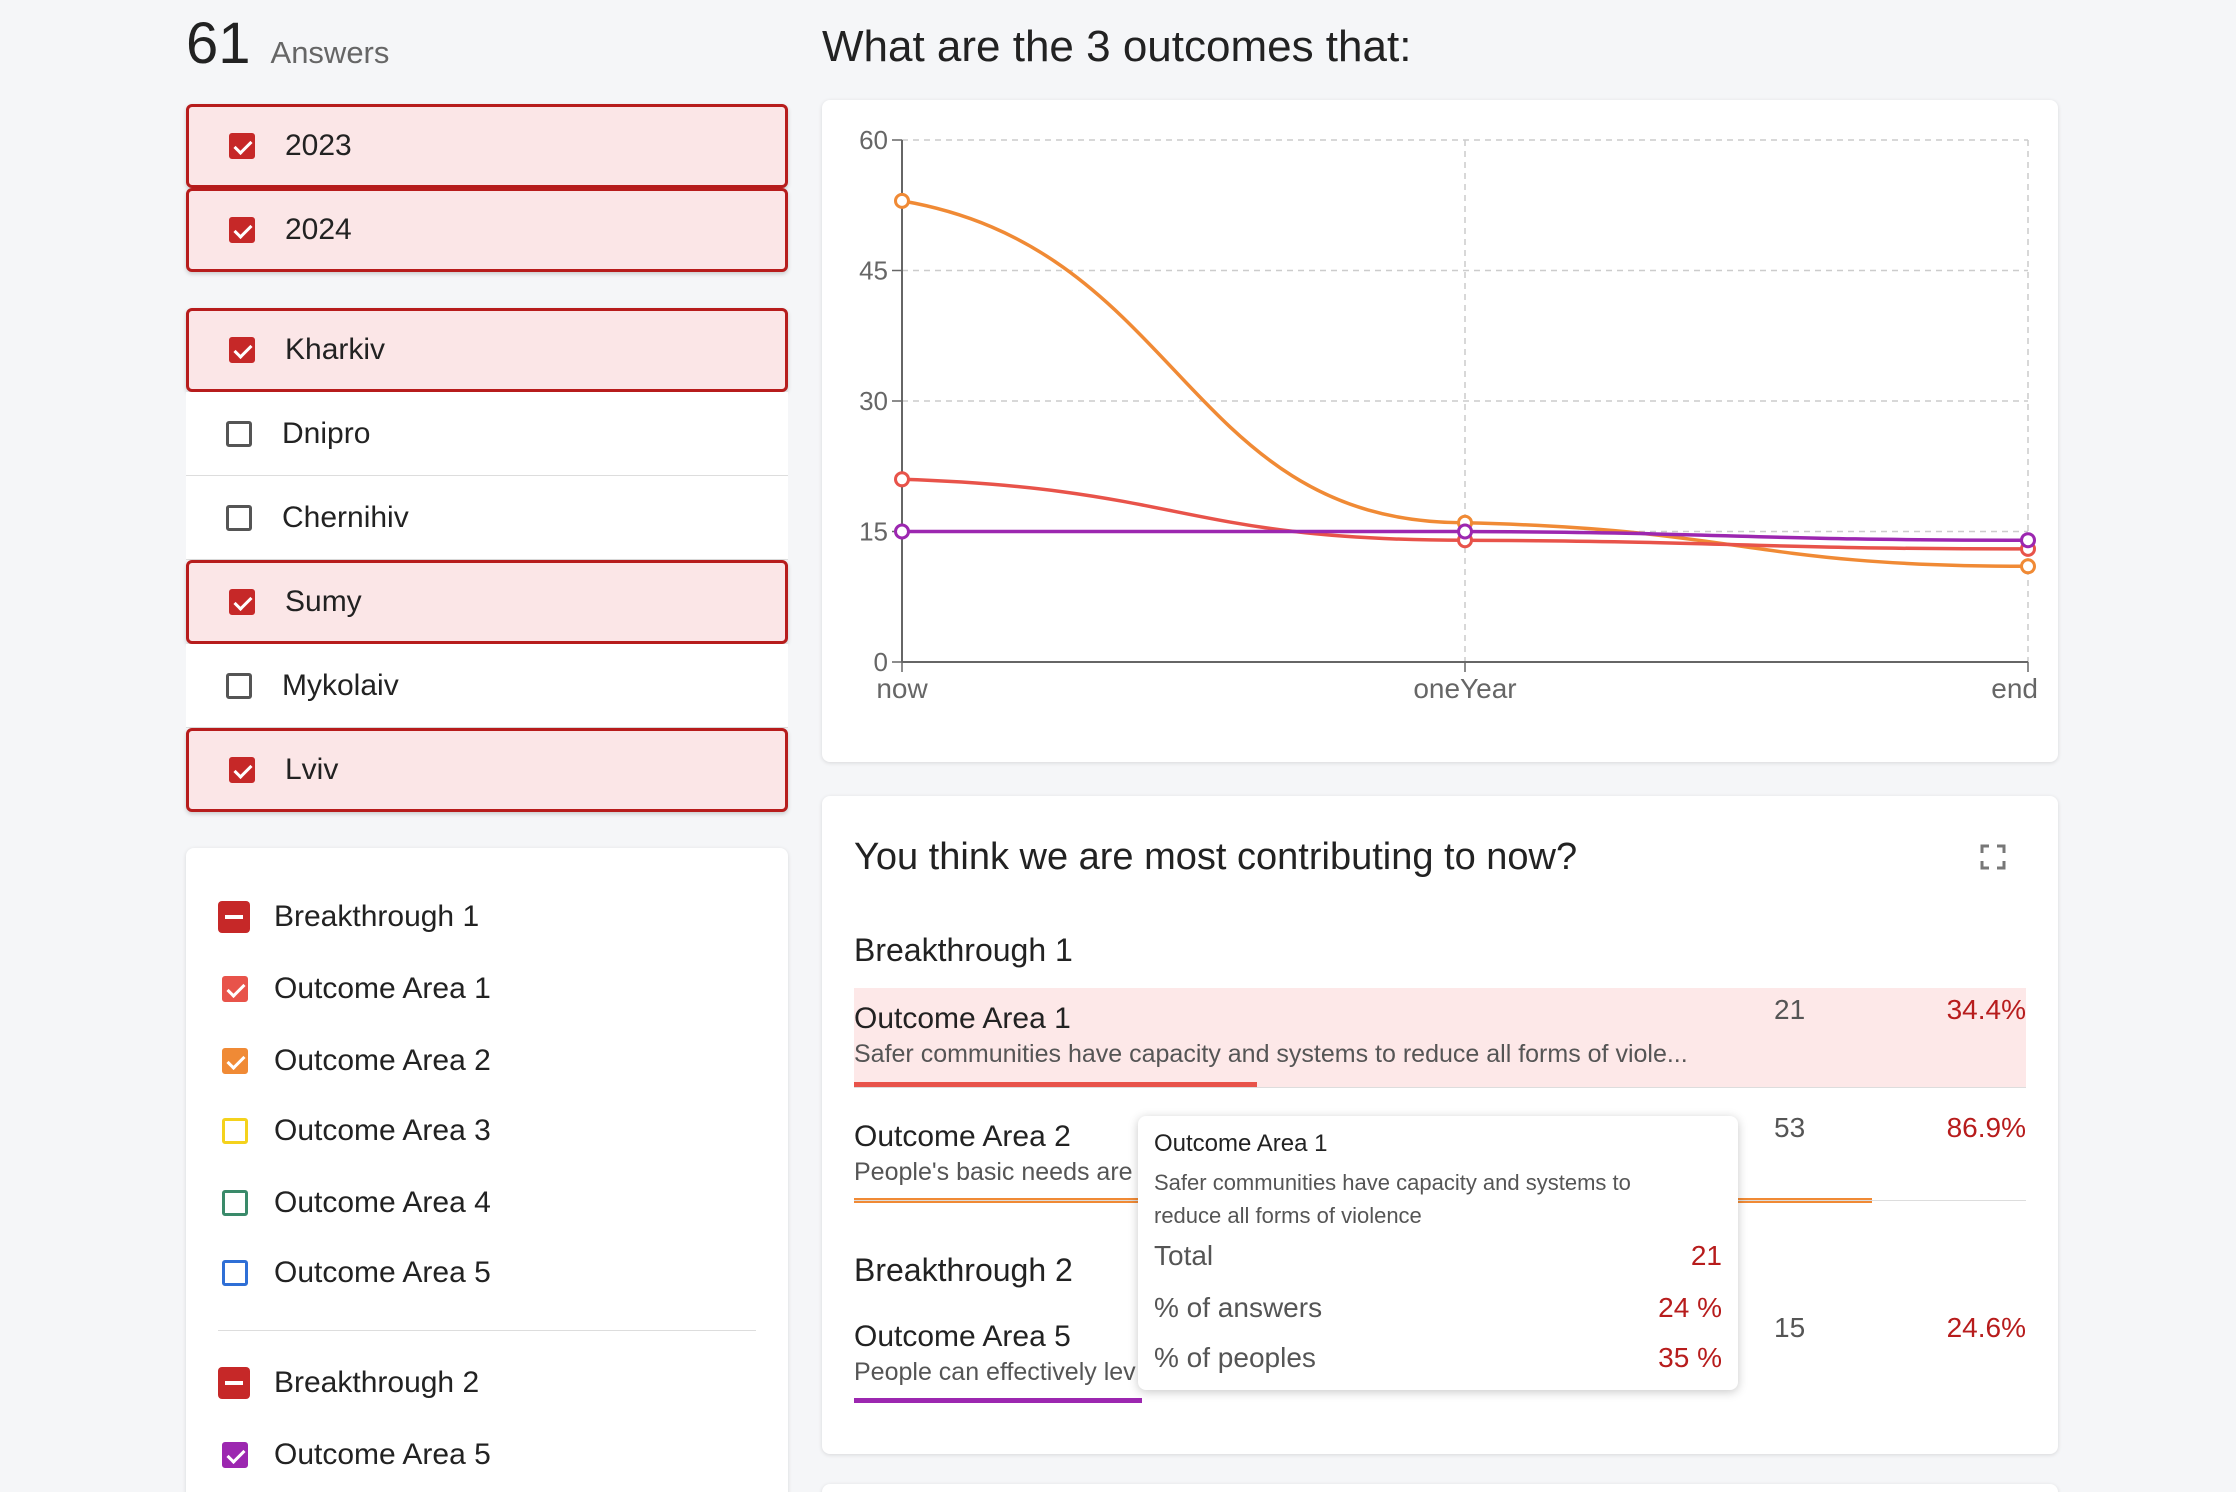 The width and height of the screenshot is (2236, 1492). Describe the element at coordinates (963, 950) in the screenshot. I see `breakthrough-1-heading: Breakthrough 1` at that location.